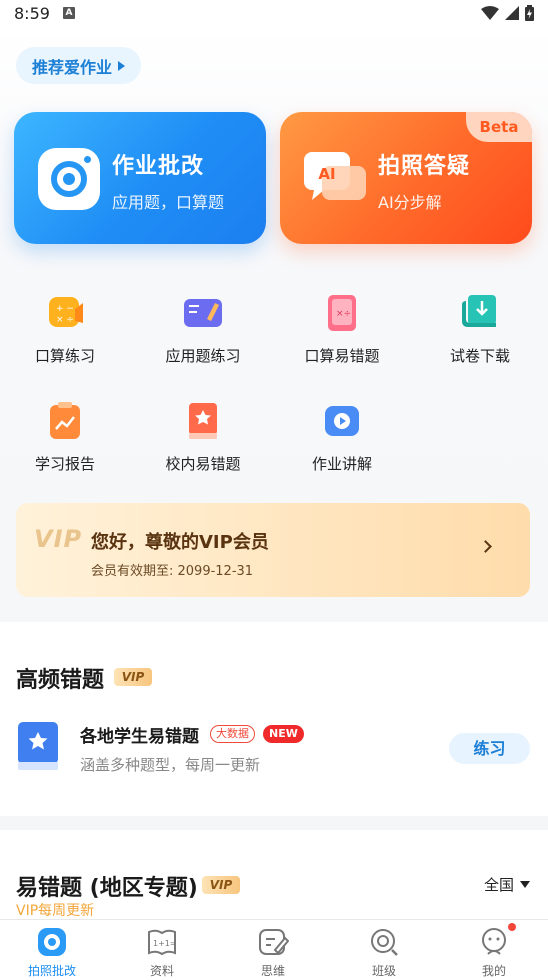 This screenshot has width=548, height=980. Describe the element at coordinates (512, 927) in the screenshot. I see `notification-dot` at that location.